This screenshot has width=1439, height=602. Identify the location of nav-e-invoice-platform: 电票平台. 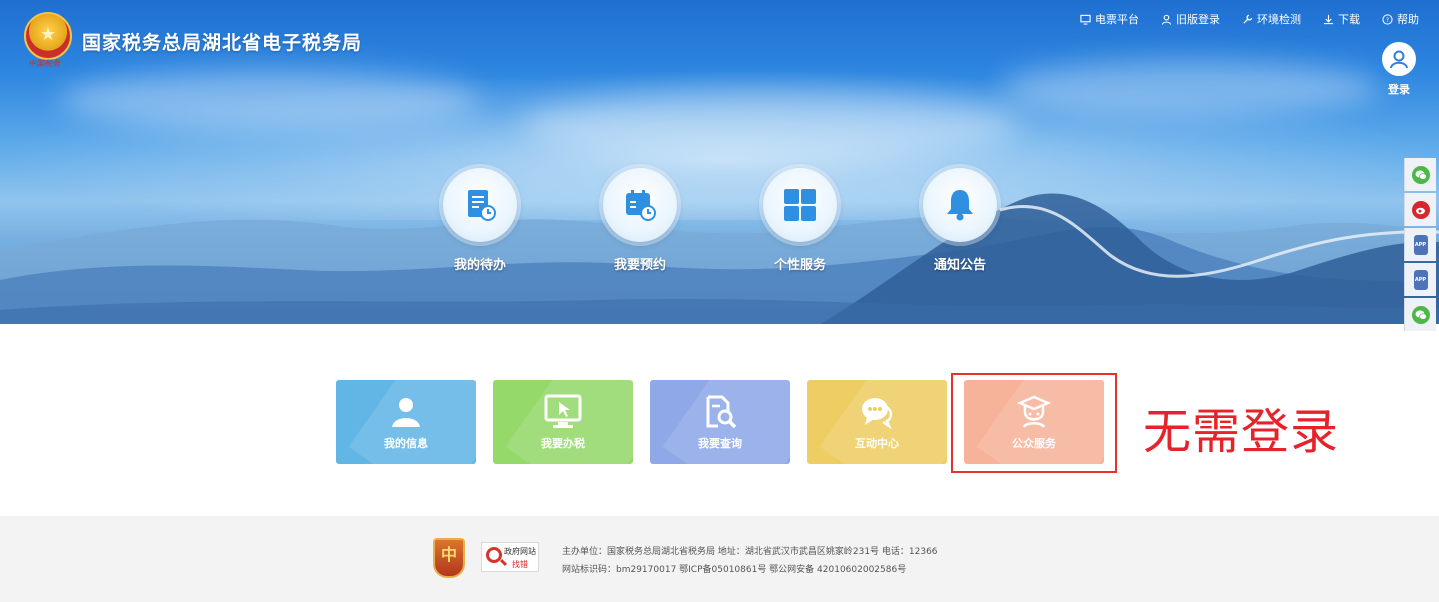
(1109, 19).